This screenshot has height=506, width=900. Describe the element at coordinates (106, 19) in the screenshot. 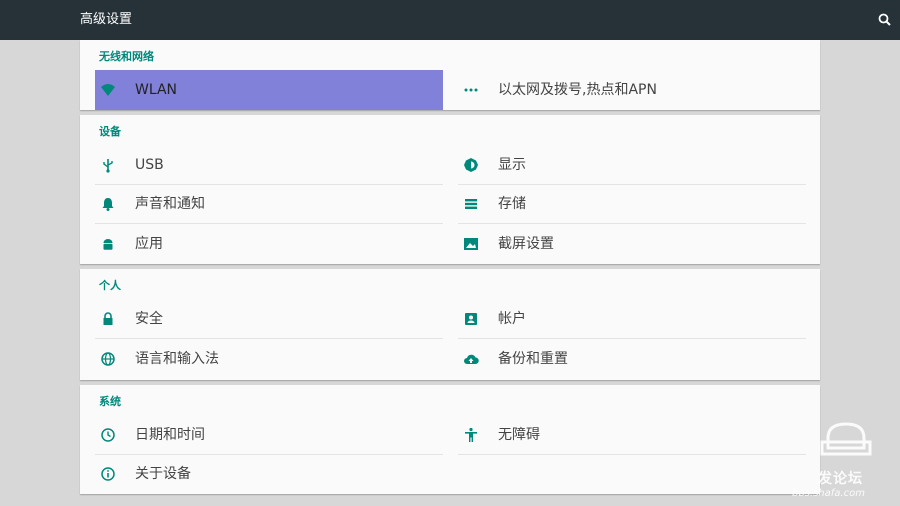

I see `page-title: 高级设置` at that location.